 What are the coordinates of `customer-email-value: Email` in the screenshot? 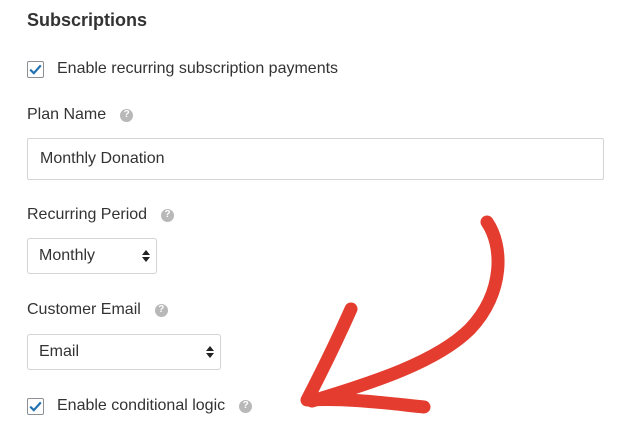 It's located at (59, 351).